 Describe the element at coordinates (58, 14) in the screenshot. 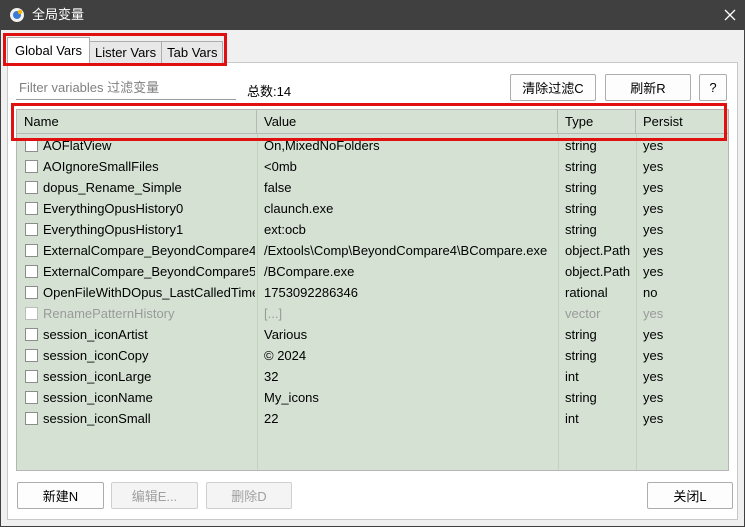

I see `window-title: 全局变量` at that location.